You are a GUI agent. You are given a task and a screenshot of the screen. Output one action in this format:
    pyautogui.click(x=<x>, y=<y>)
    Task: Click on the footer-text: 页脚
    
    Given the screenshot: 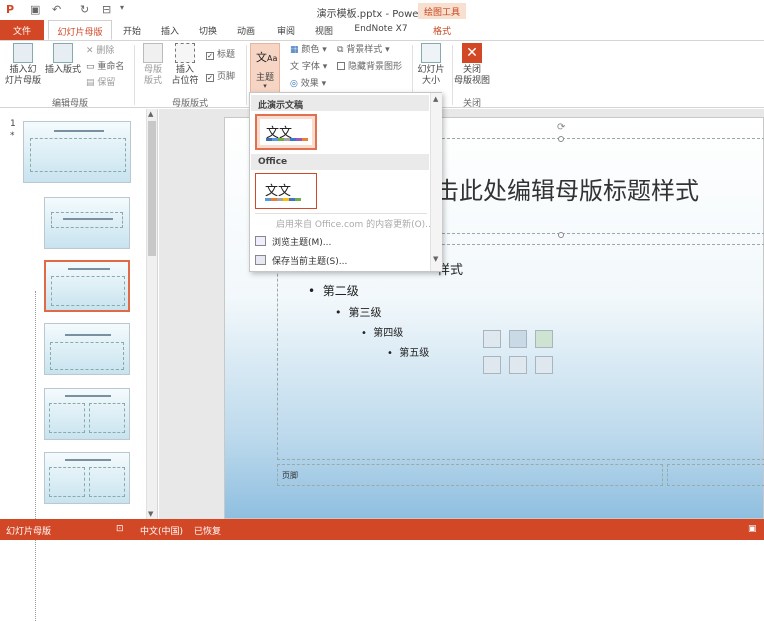 What is the action you would take?
    pyautogui.click(x=290, y=475)
    